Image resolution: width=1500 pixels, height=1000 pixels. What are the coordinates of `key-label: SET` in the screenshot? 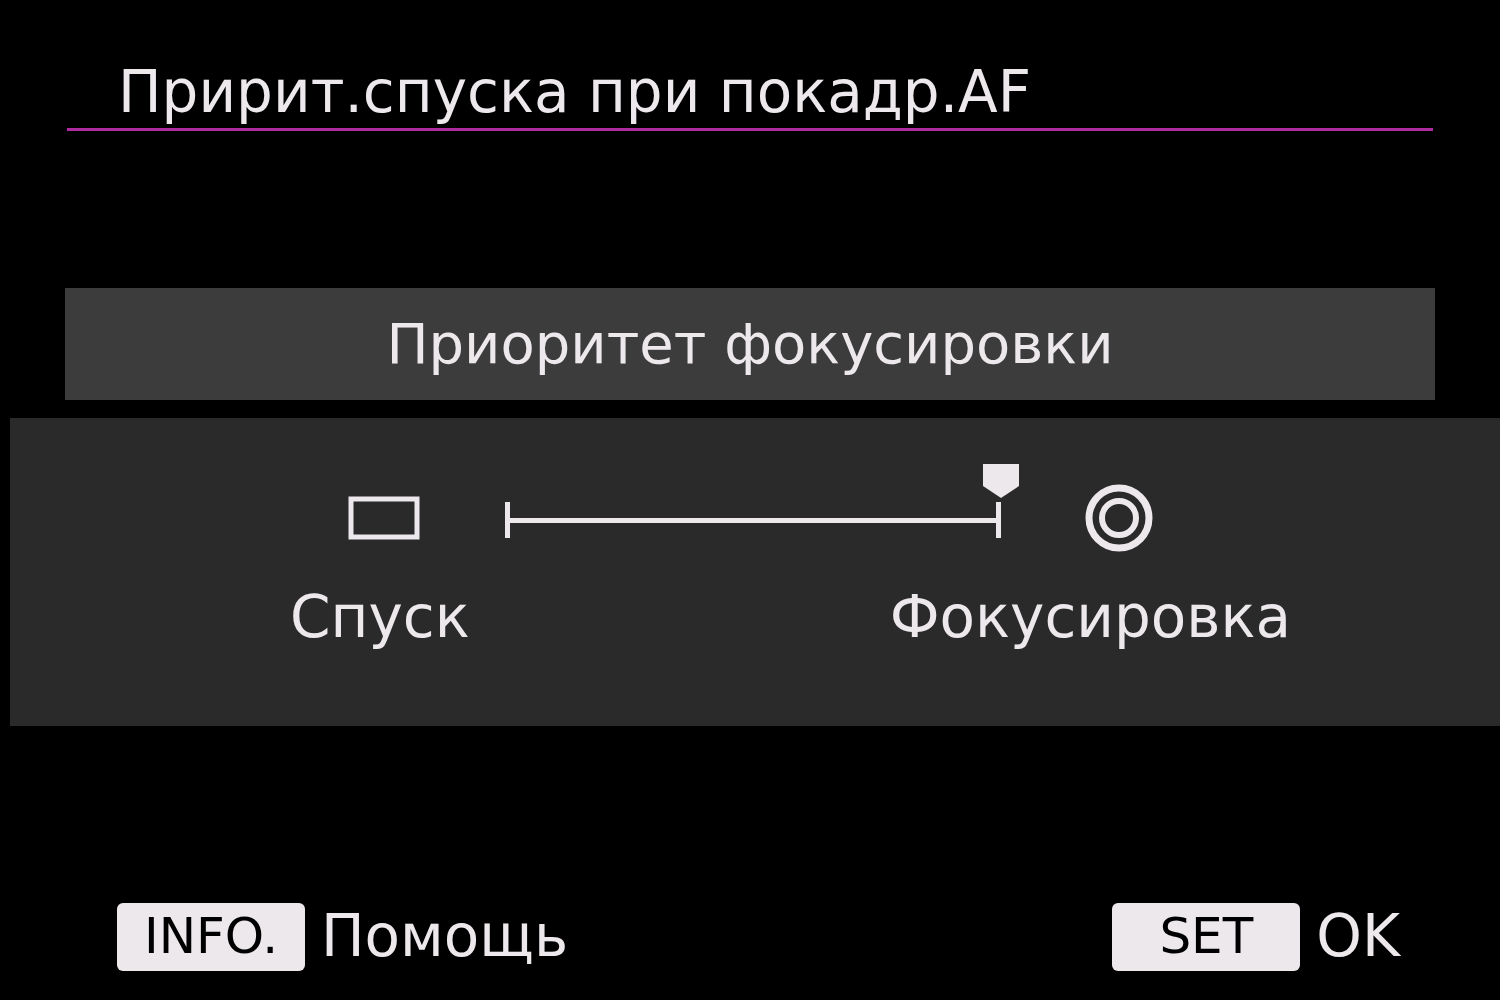 It's located at (1206, 936).